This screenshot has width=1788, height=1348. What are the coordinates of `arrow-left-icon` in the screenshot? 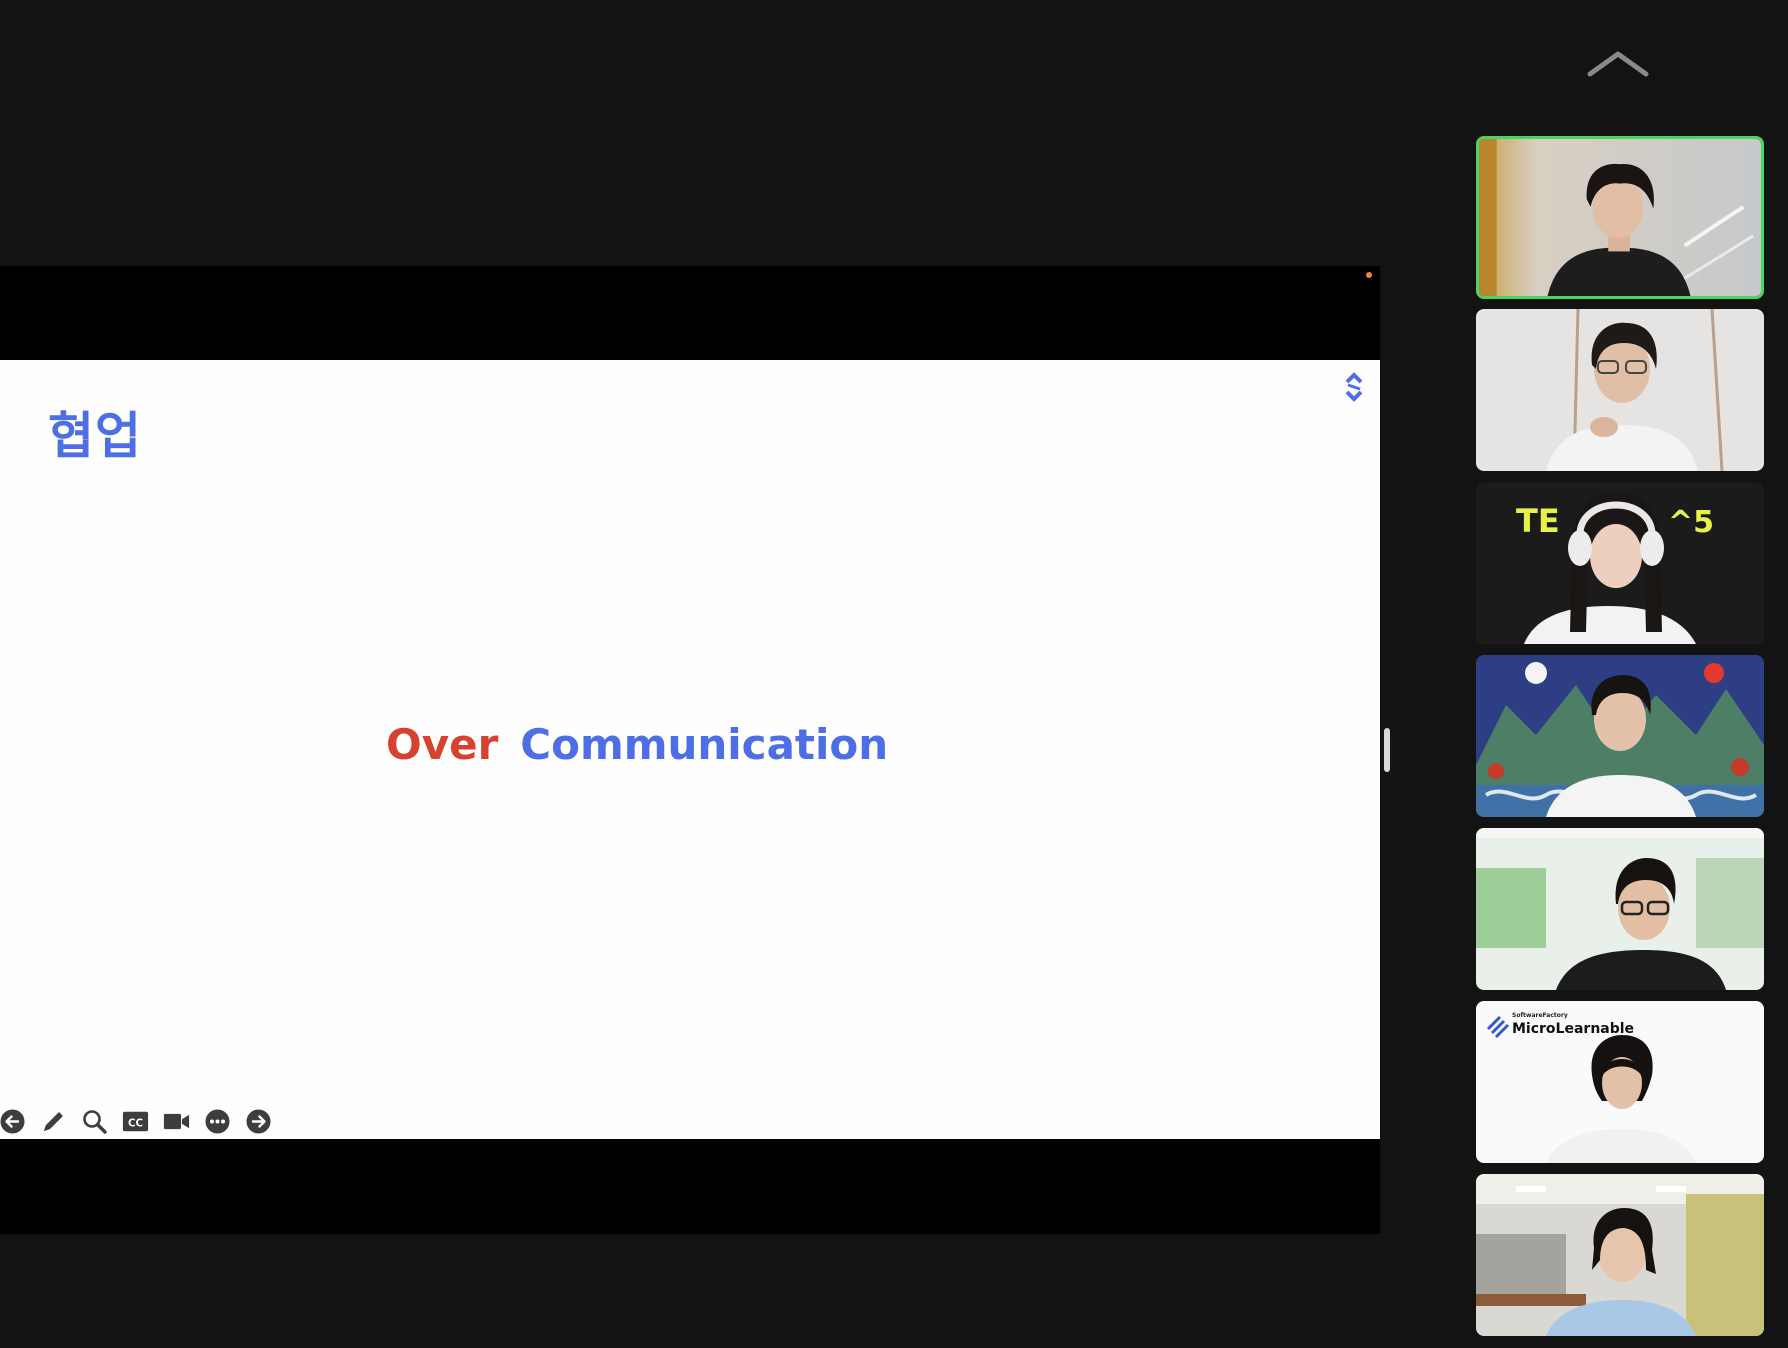 It's located at (12, 1121).